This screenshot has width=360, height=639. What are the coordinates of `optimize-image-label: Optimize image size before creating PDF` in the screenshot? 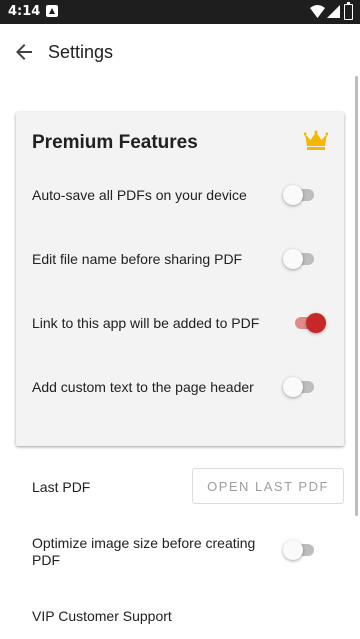 It's located at (144, 551).